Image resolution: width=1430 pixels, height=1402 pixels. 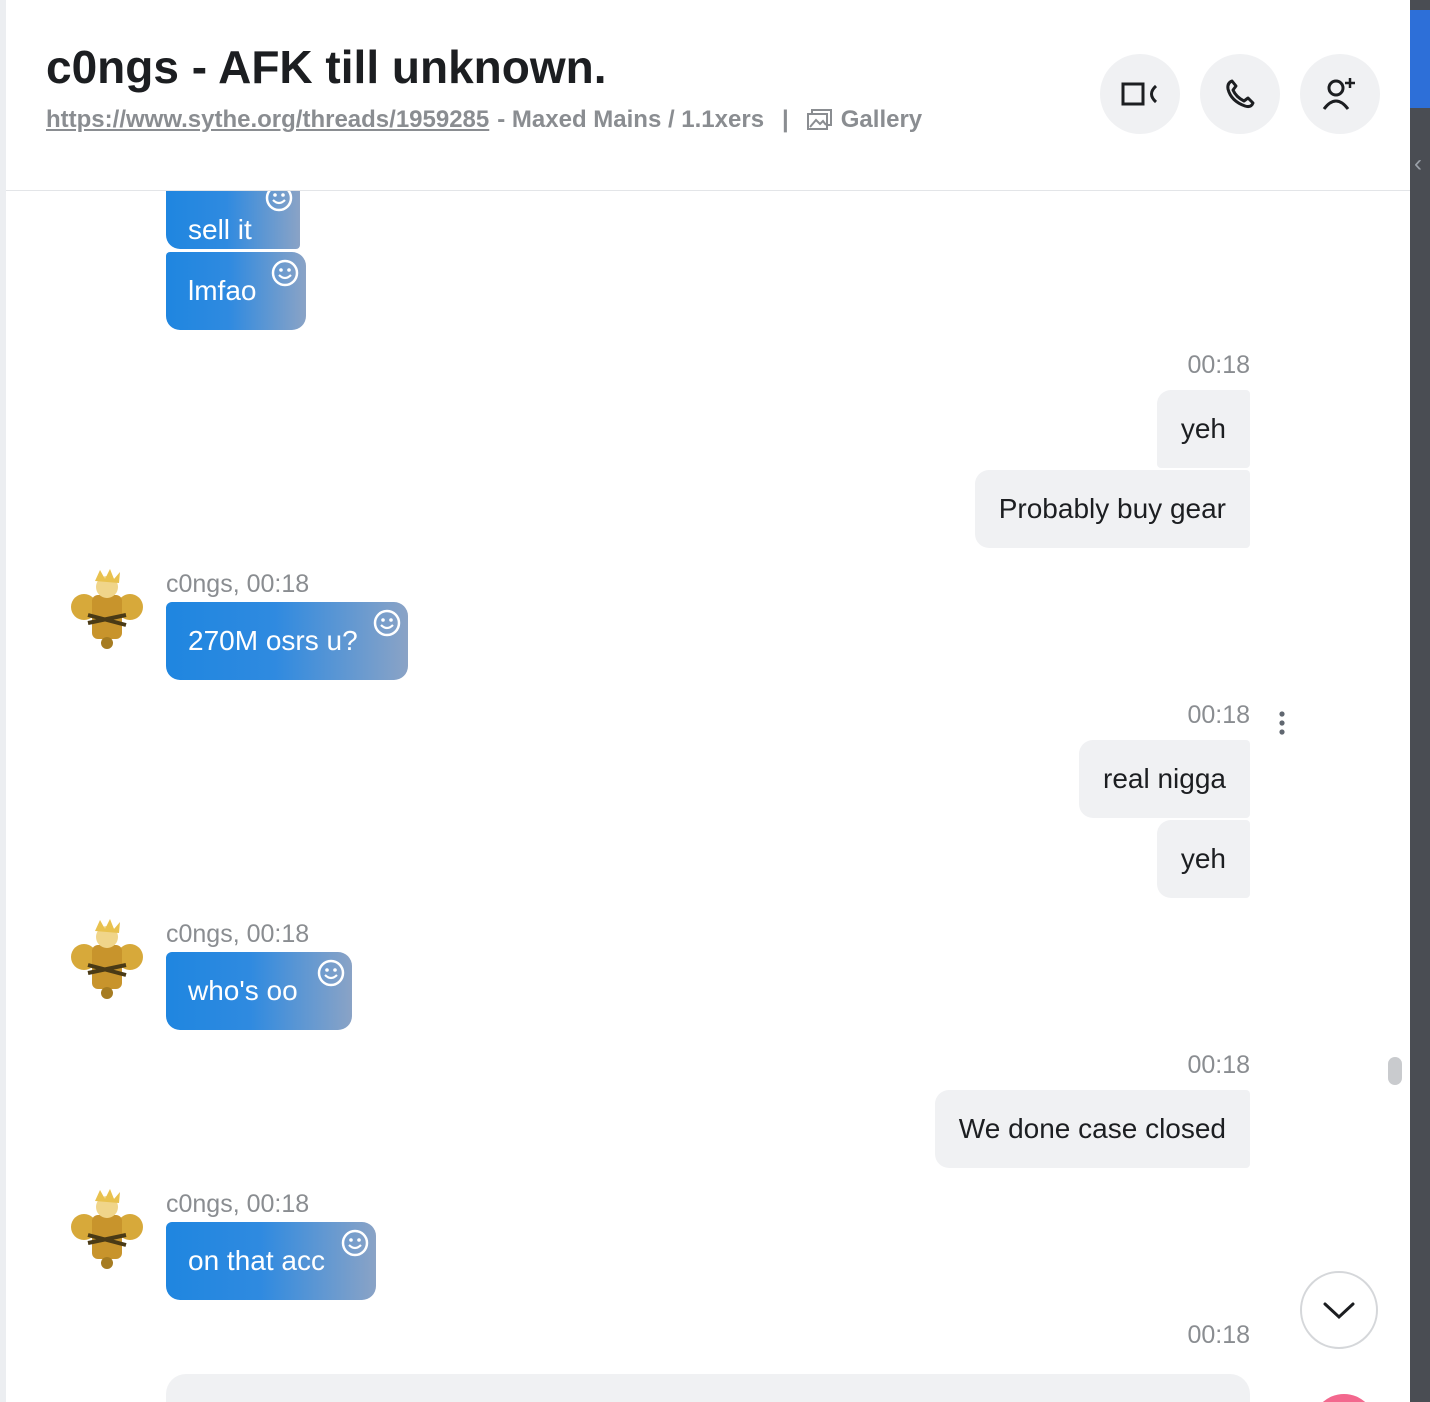 I want to click on background-window-edge: ‹, so click(x=1420, y=701).